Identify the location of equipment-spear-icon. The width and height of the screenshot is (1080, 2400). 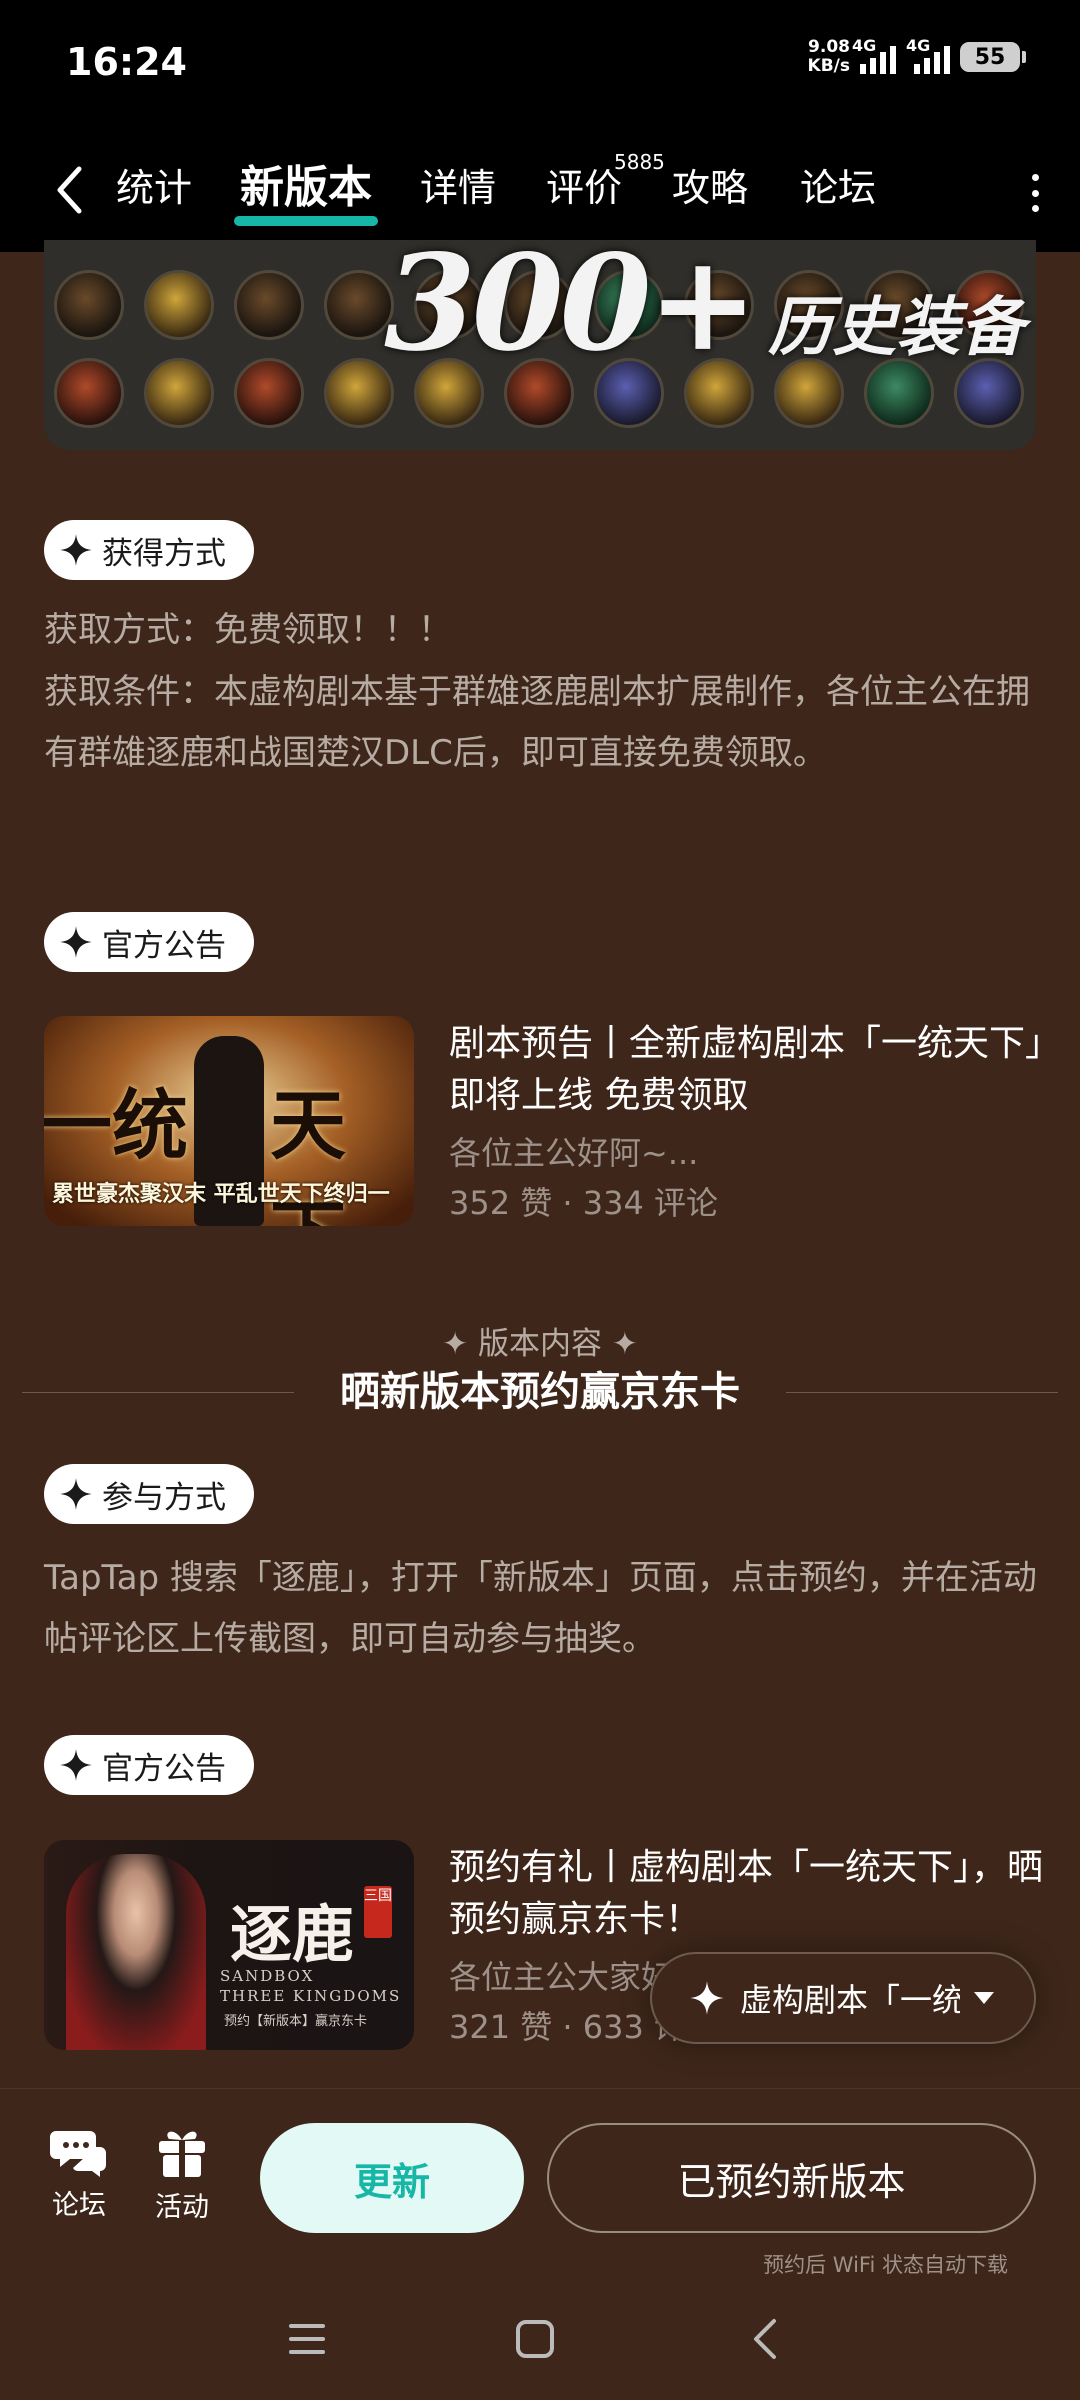
(269, 305).